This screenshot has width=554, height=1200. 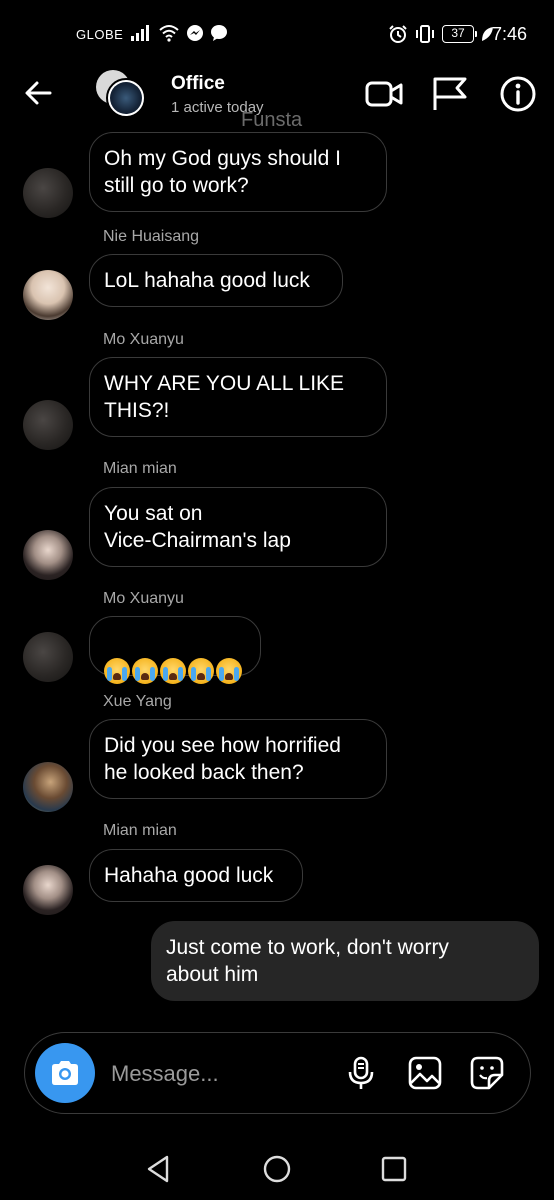 I want to click on message-bubble: LoL hahaha good luck, so click(x=216, y=280).